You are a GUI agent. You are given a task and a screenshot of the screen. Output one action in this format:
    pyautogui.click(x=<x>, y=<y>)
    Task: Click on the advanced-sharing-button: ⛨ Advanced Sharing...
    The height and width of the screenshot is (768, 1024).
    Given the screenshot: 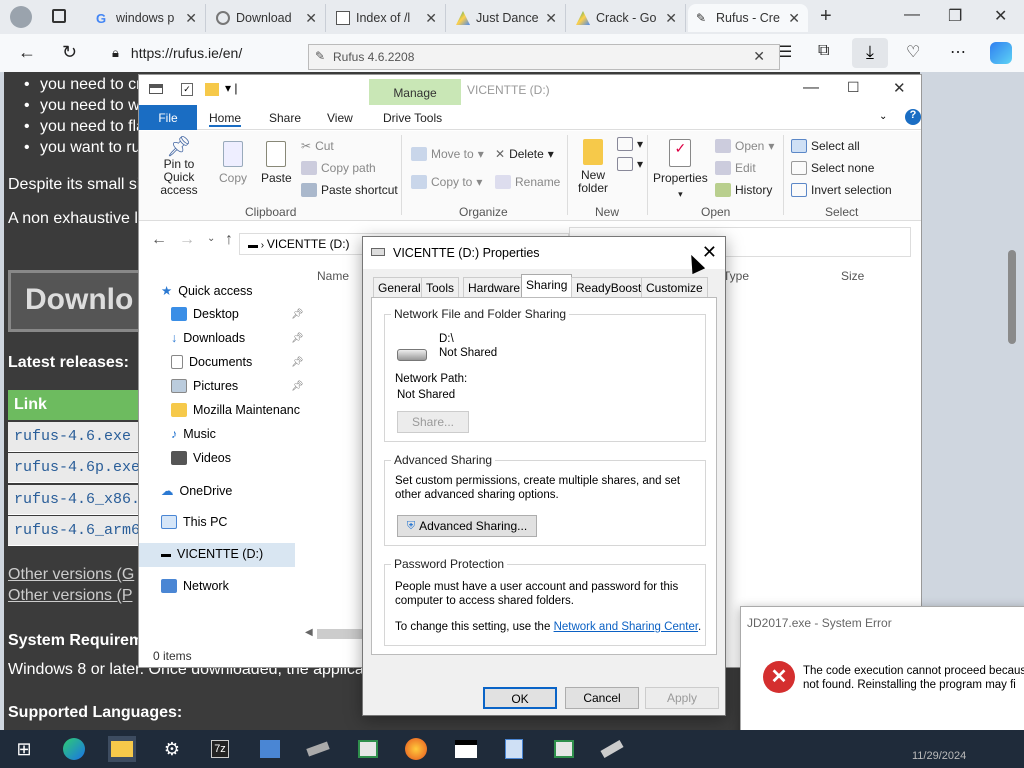 What is the action you would take?
    pyautogui.click(x=467, y=526)
    